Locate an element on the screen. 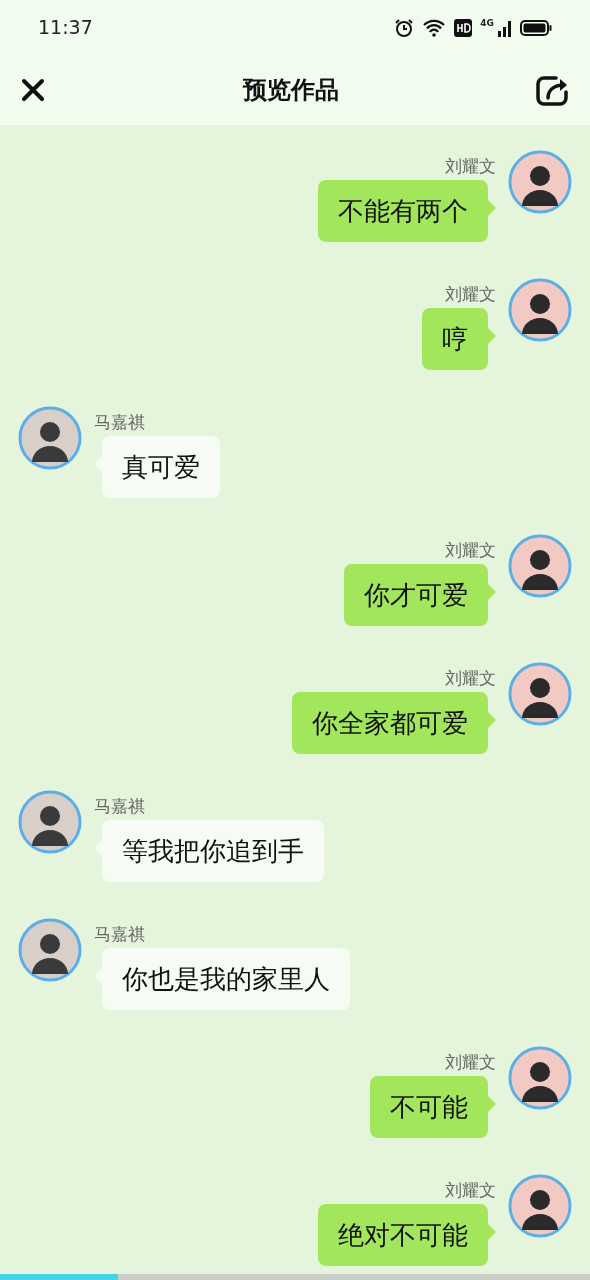  network-label: 4G is located at coordinates (487, 23).